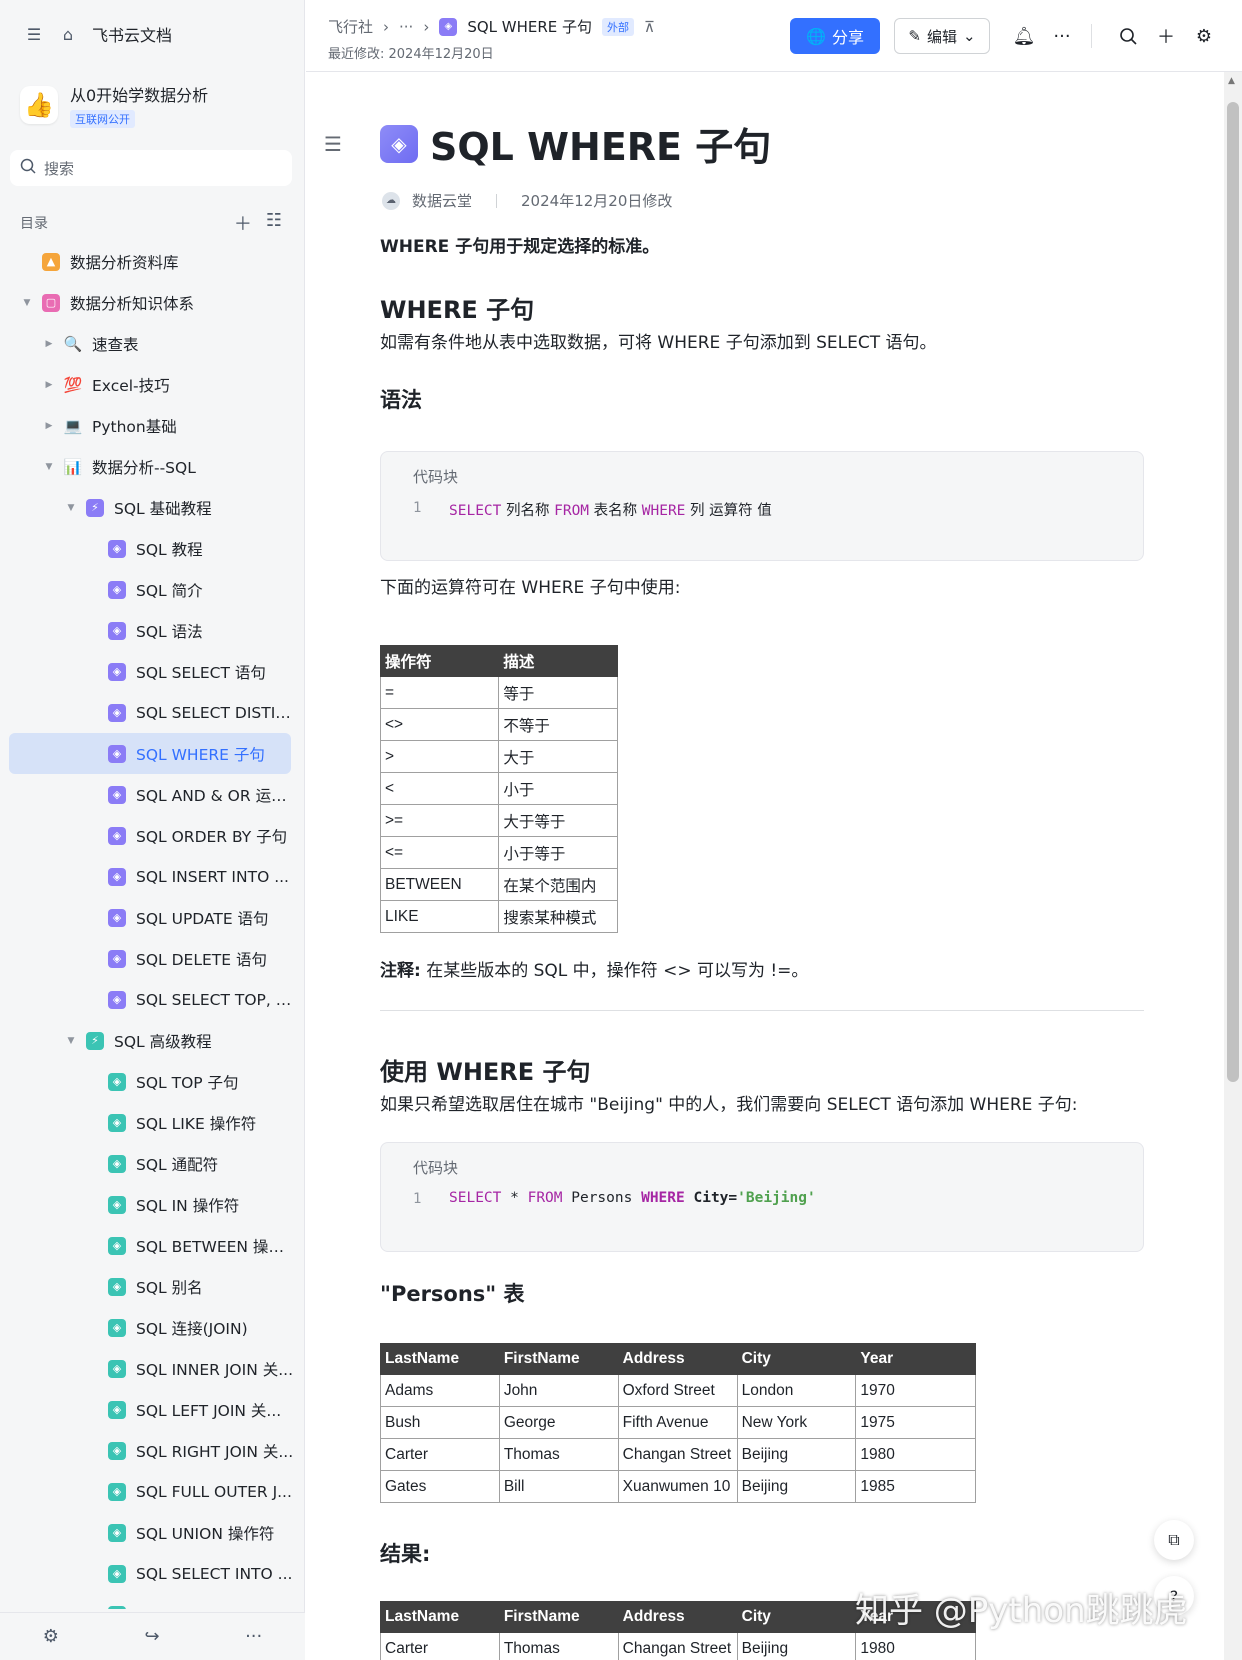 The width and height of the screenshot is (1242, 1660). What do you see at coordinates (417, 1199) in the screenshot?
I see `line-number: 1` at bounding box center [417, 1199].